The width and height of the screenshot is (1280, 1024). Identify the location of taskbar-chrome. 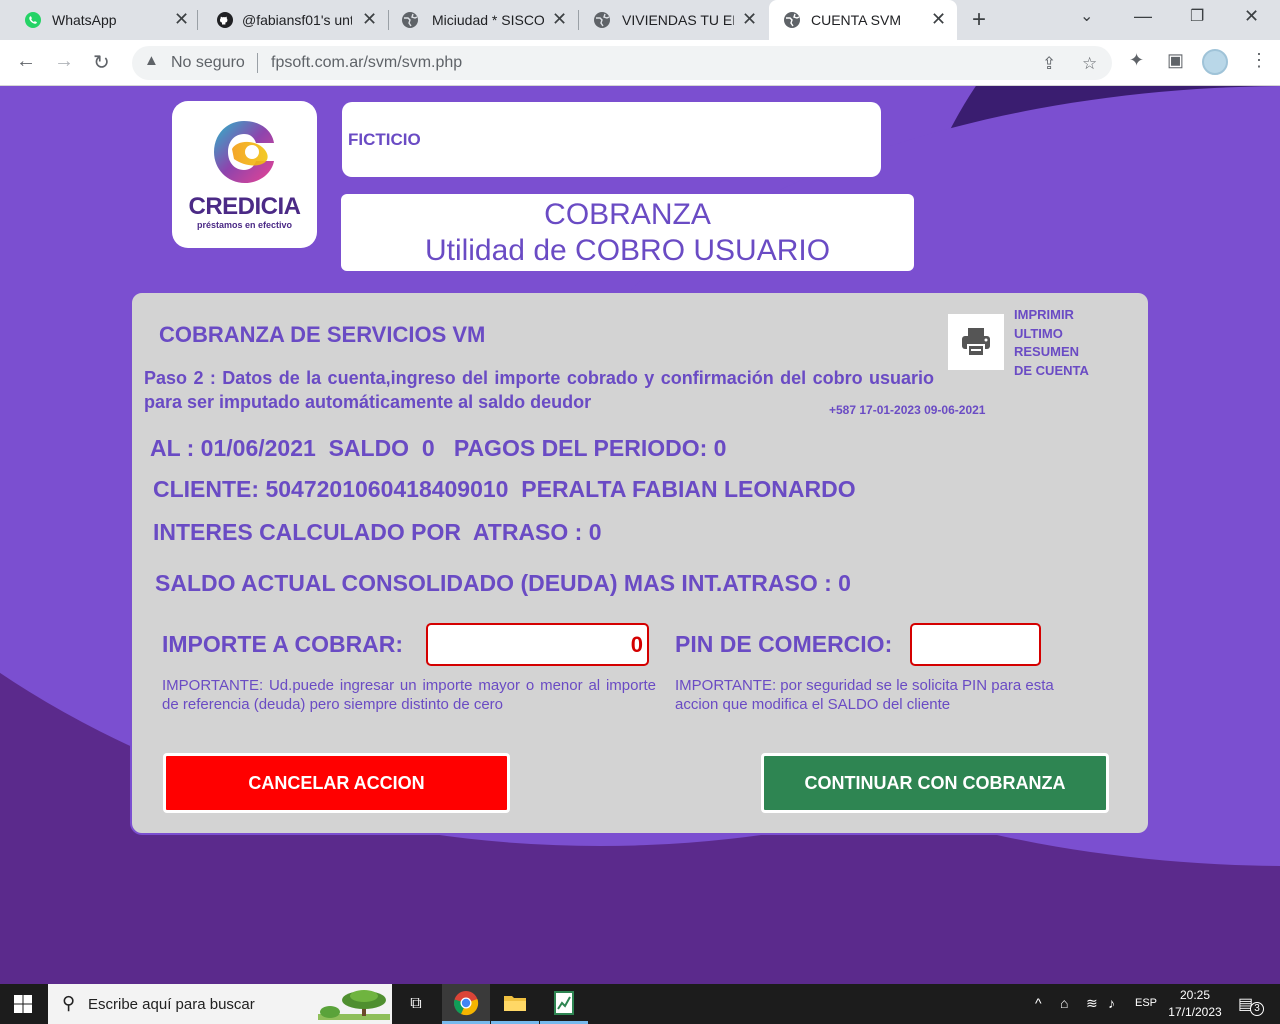
(466, 1004).